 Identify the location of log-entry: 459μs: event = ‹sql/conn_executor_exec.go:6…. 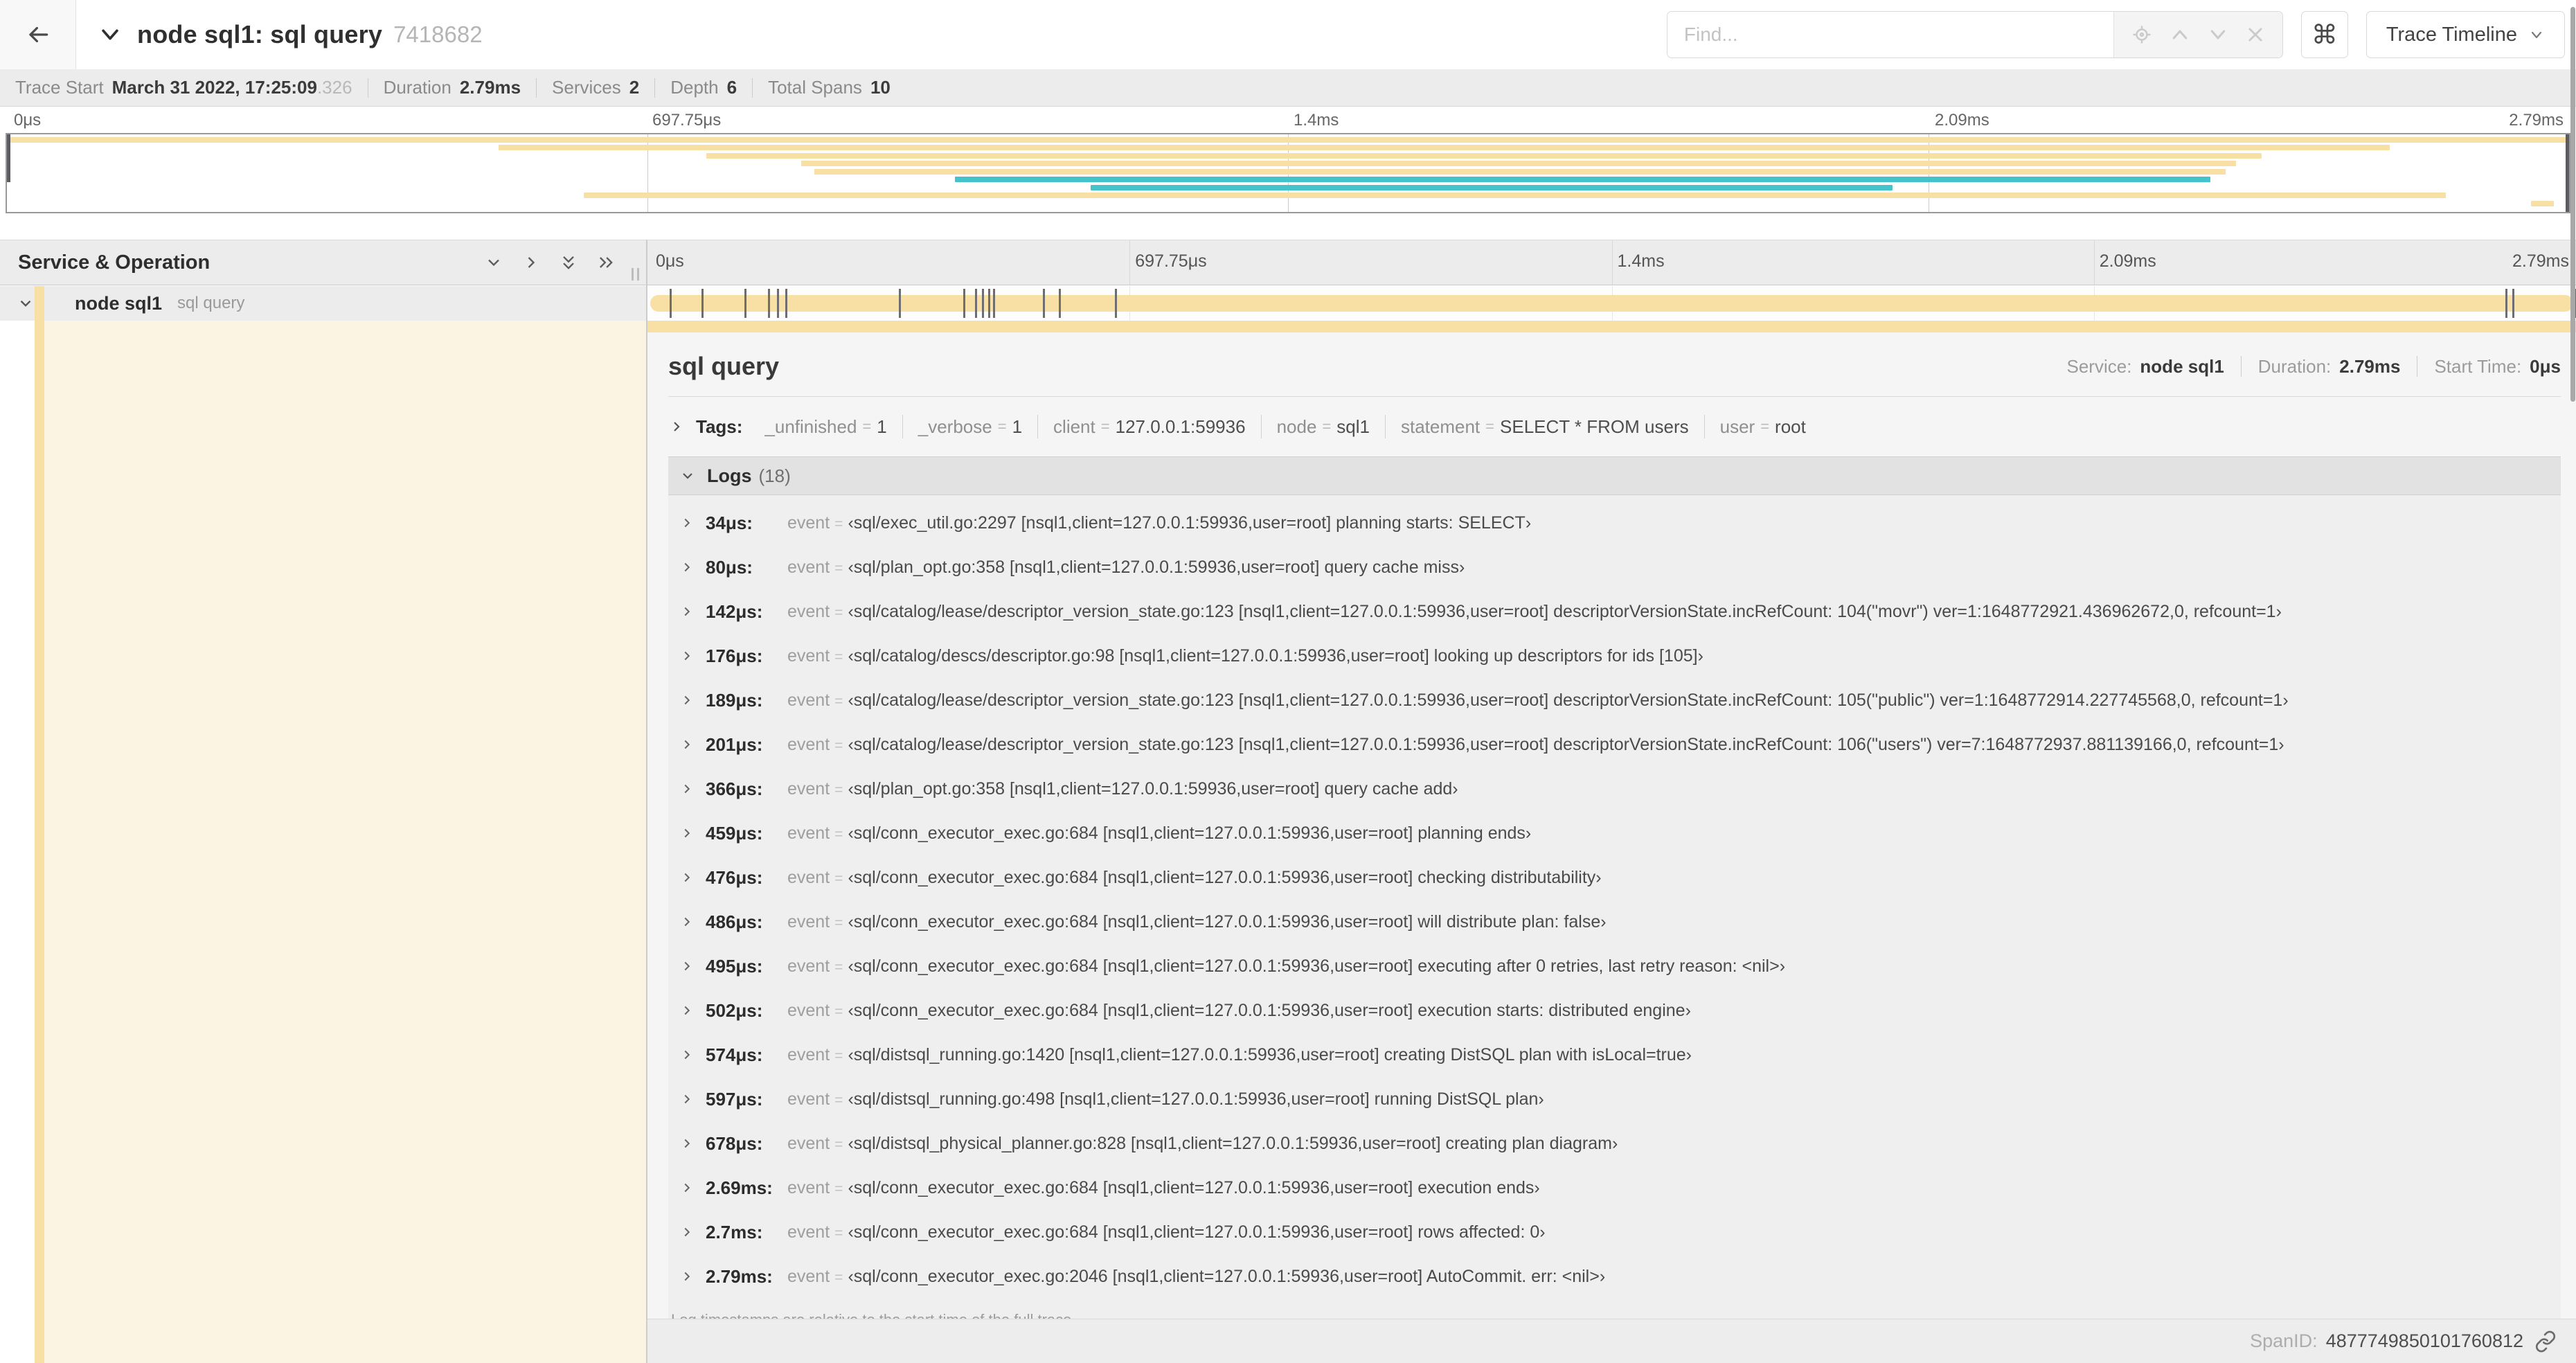
(1615, 833).